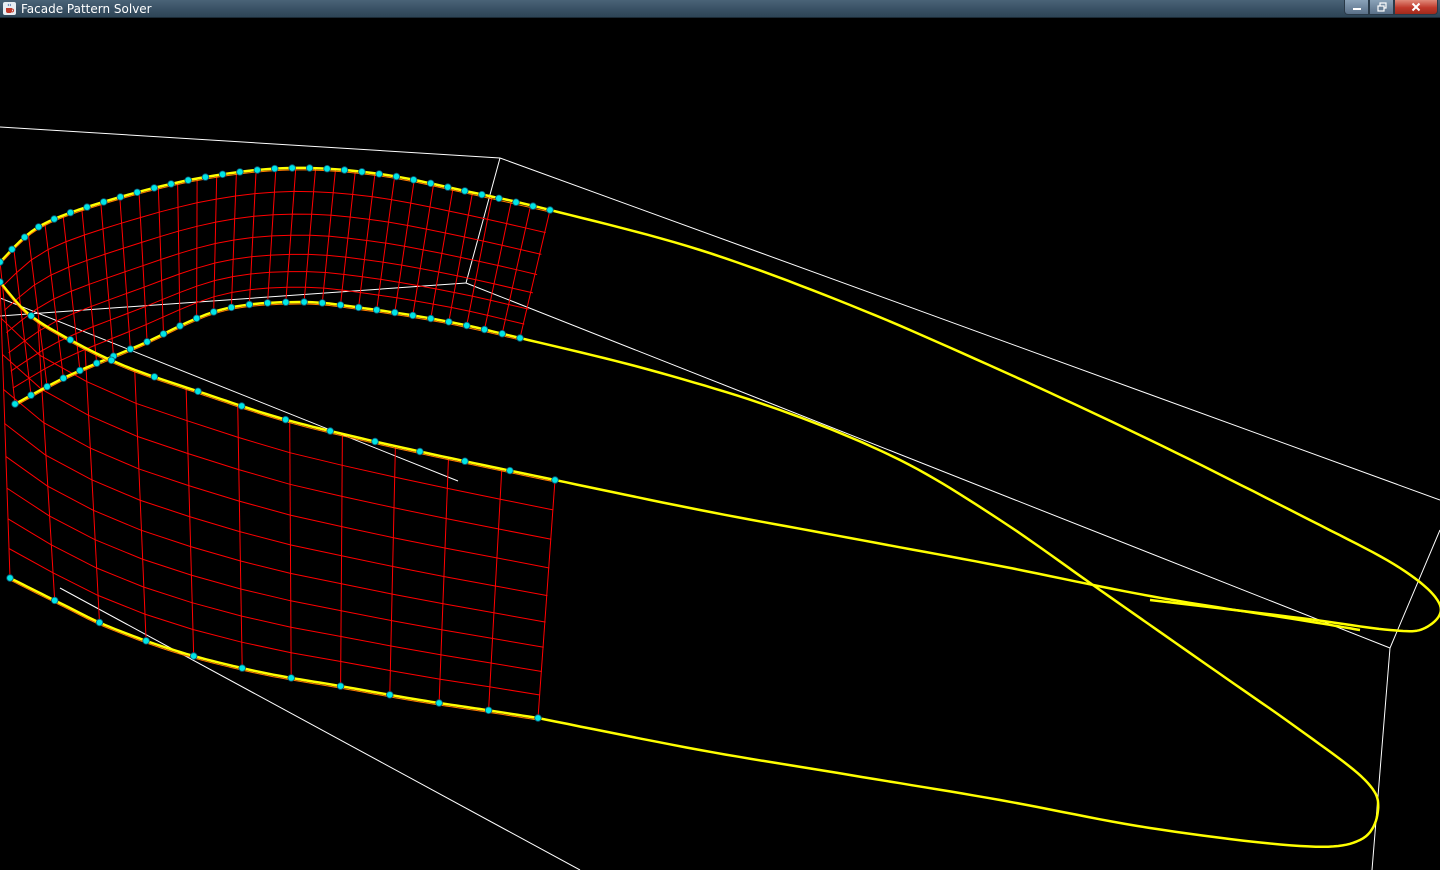 The image size is (1440, 870). What do you see at coordinates (9, 8) in the screenshot?
I see `java-coffee-cup-icon` at bounding box center [9, 8].